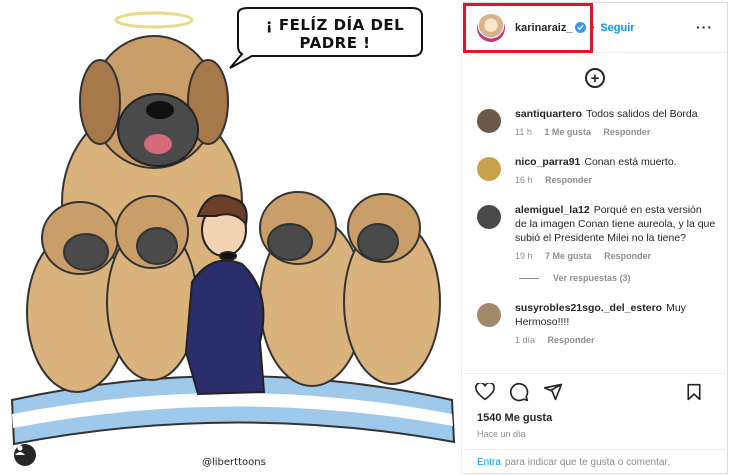  I want to click on artist-credit: @liberttoons, so click(234, 462).